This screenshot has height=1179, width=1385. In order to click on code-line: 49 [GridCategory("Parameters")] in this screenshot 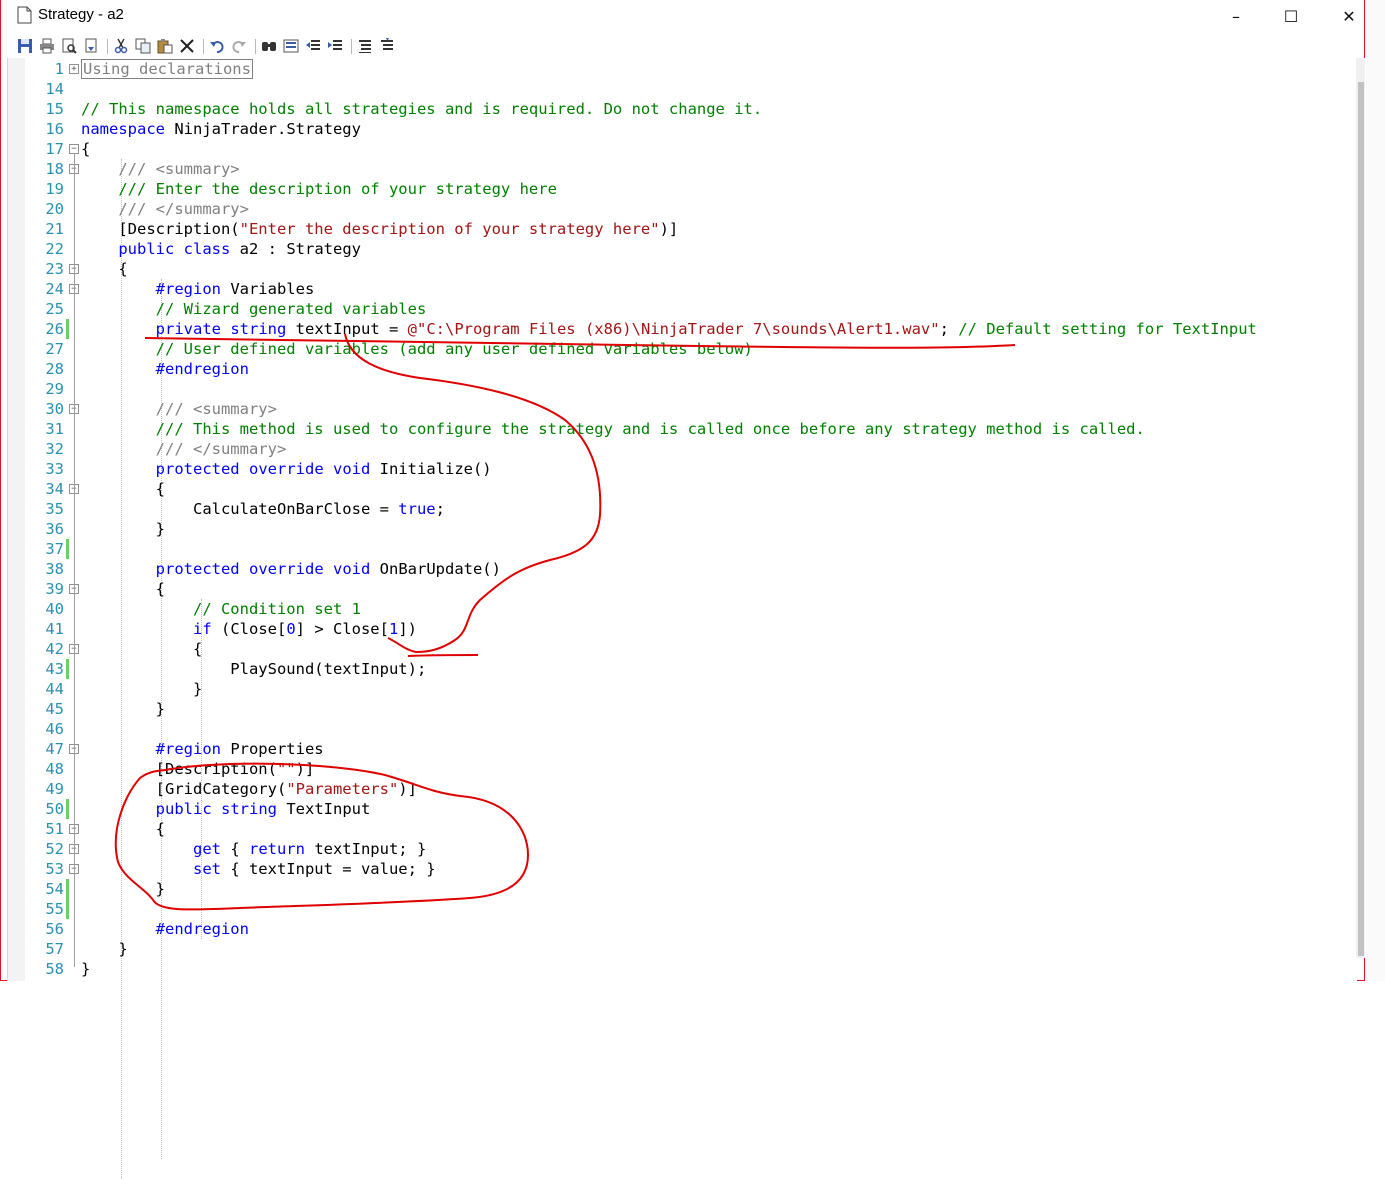, I will do `click(682, 789)`.